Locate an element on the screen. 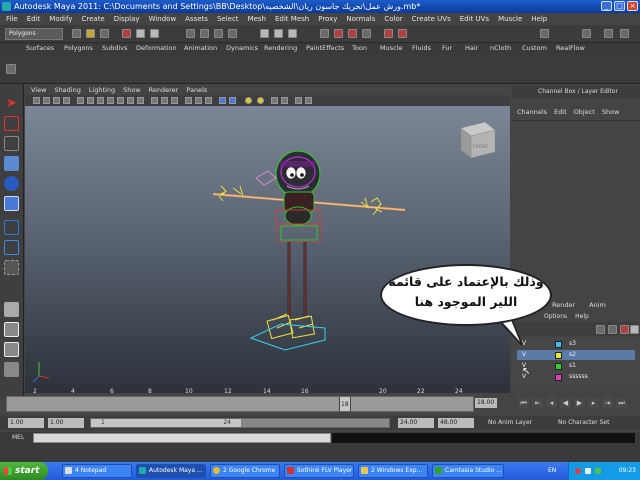  scale-tool-icon is located at coordinates (11, 203).